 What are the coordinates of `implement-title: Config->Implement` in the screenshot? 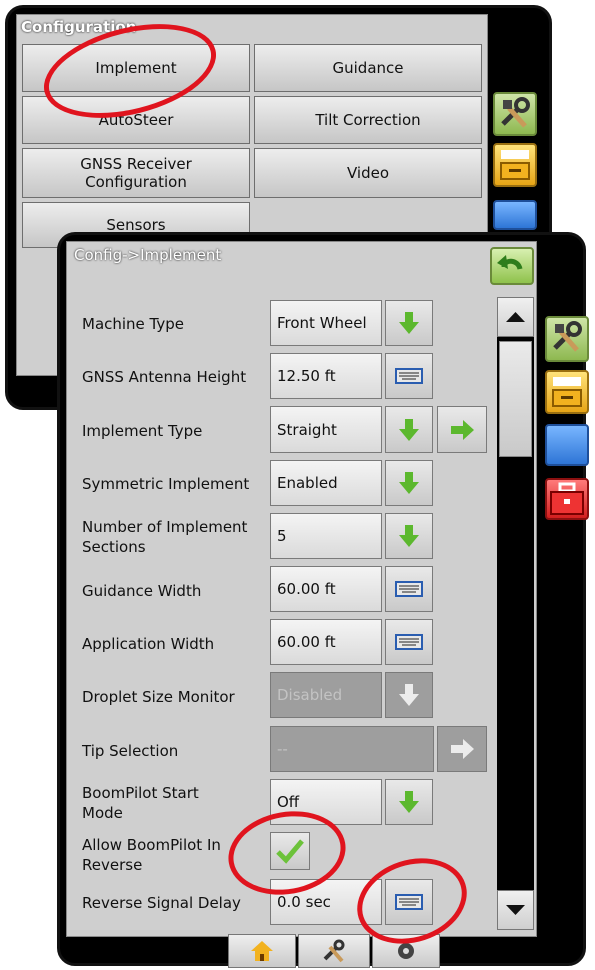 It's located at (148, 255).